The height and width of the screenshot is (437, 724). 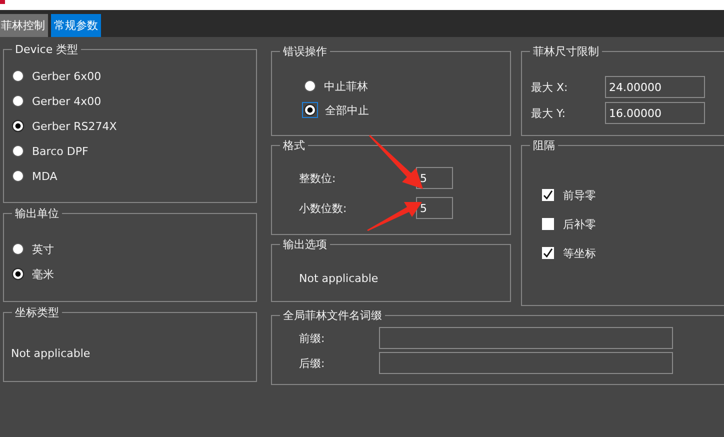 I want to click on group-title: 阻隔, so click(x=544, y=145).